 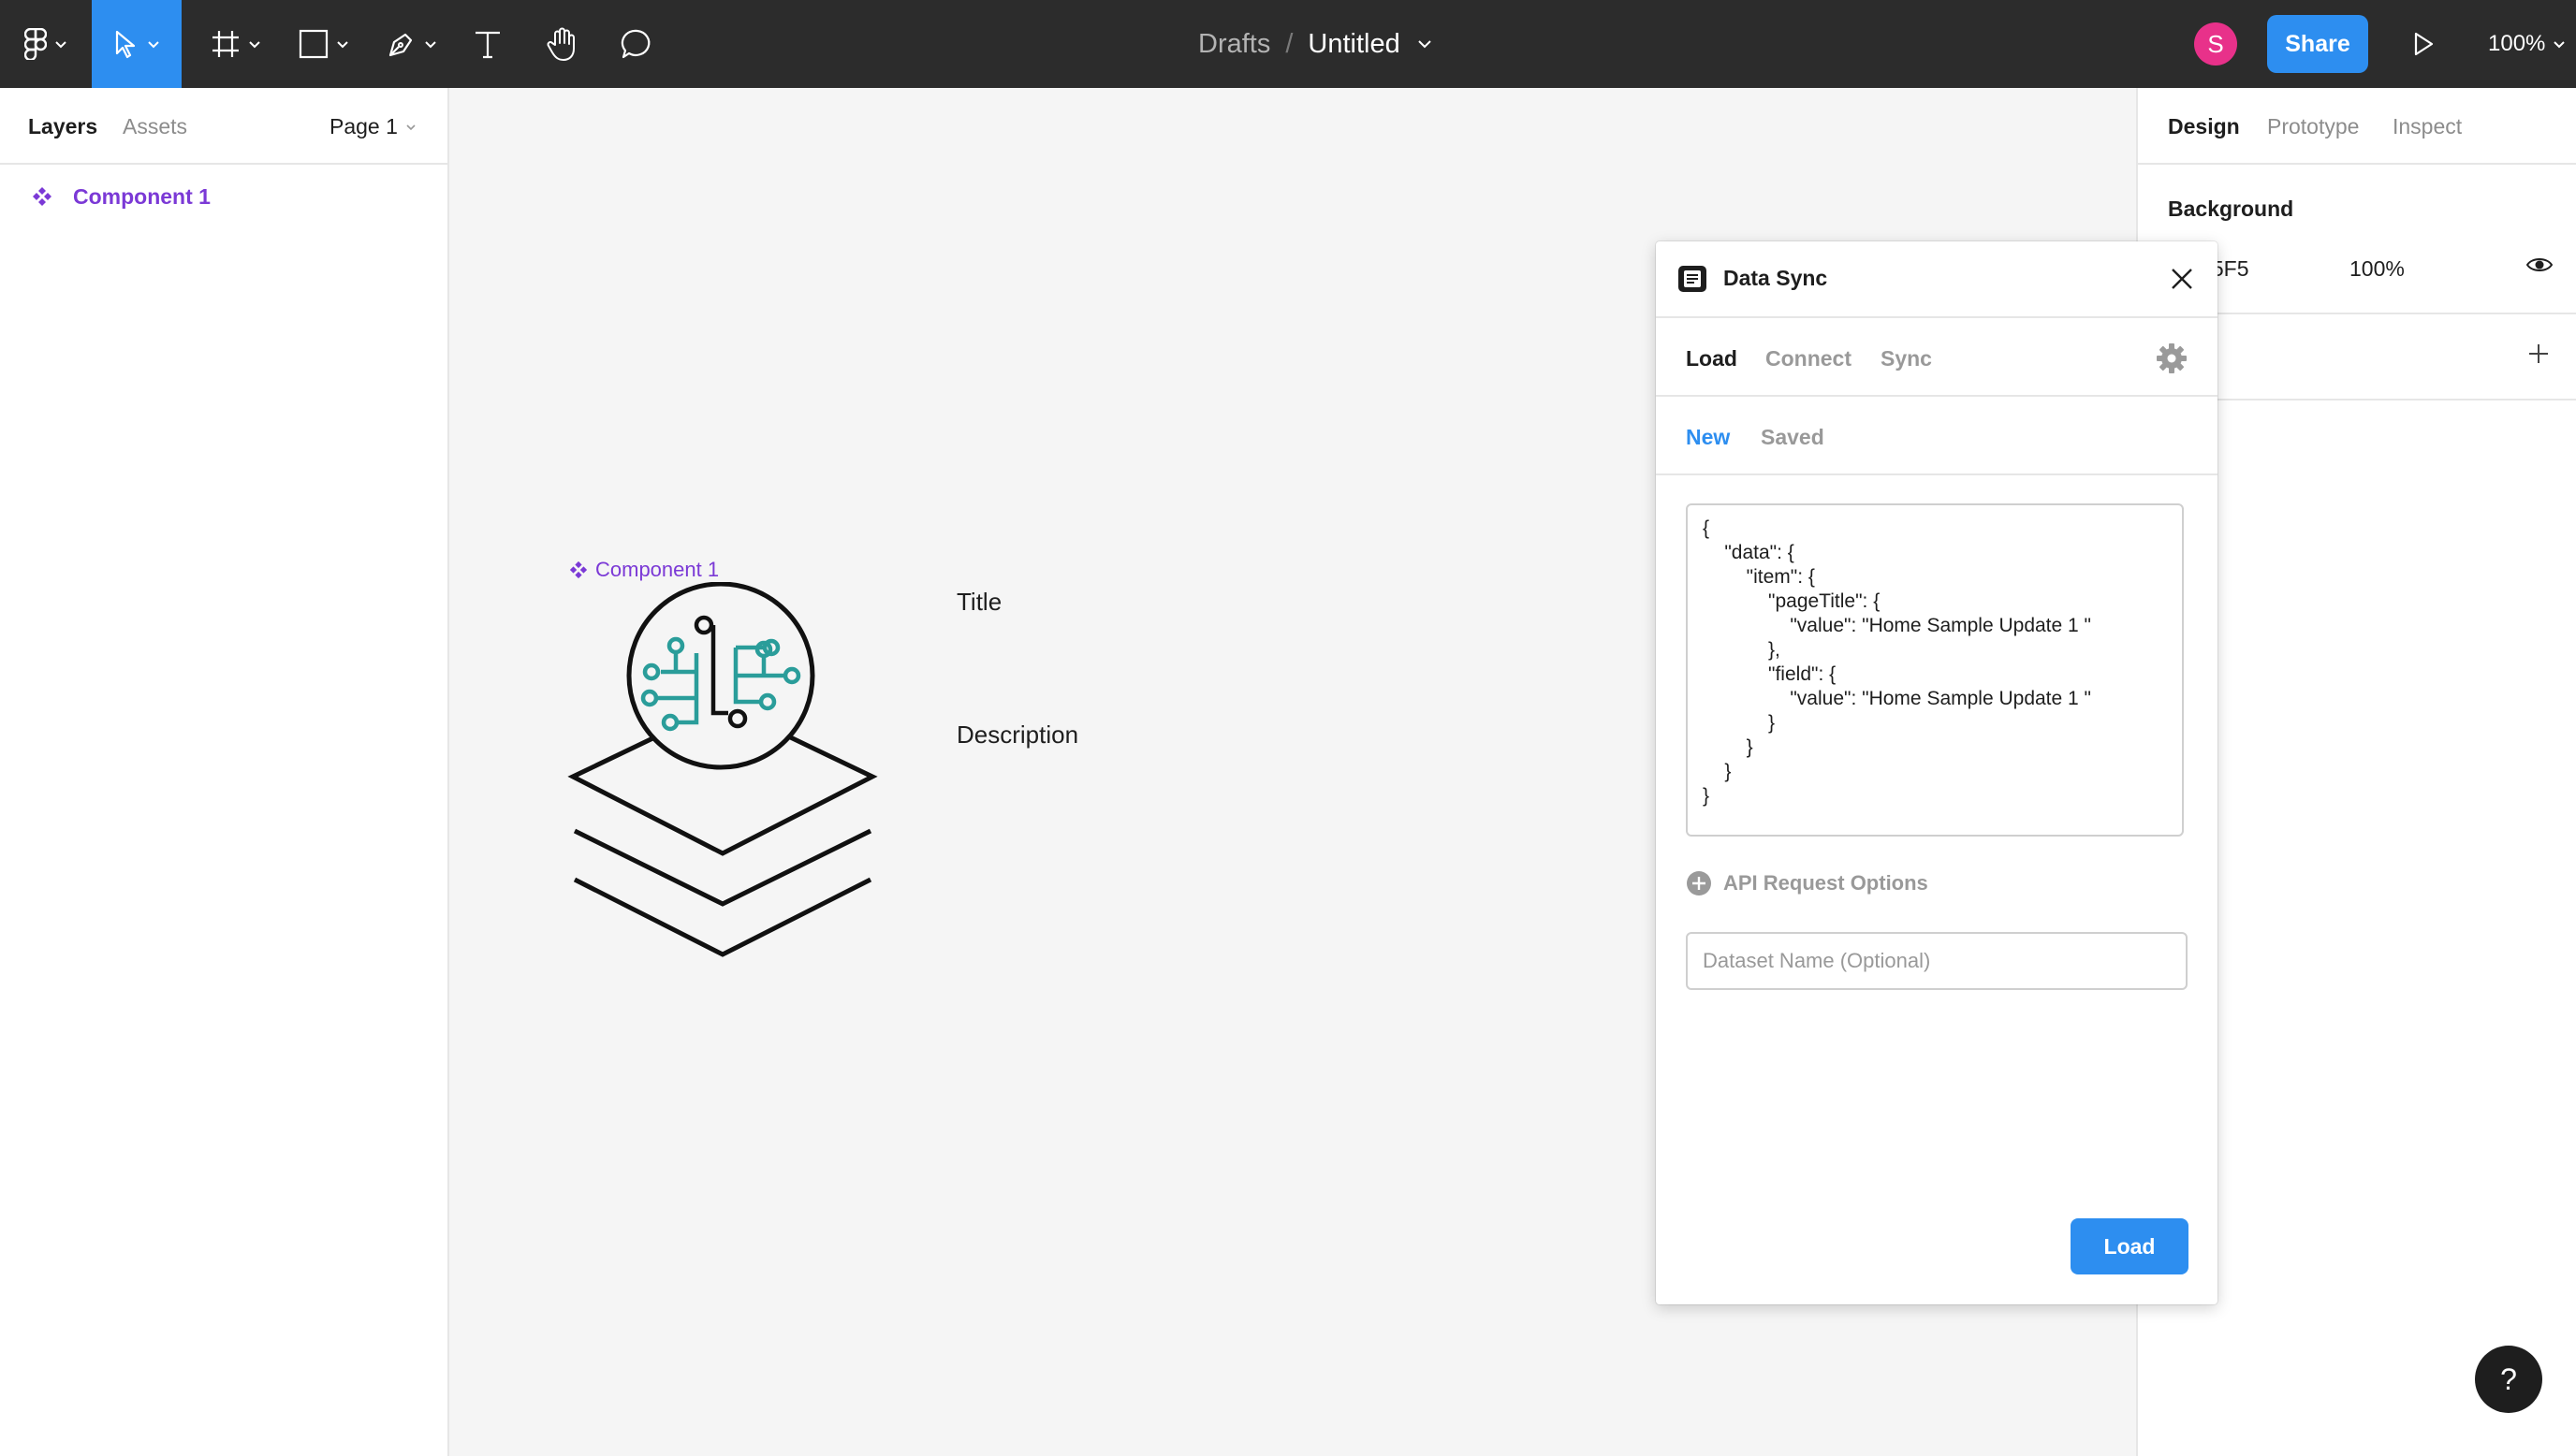 I want to click on frame-tool-button, so click(x=236, y=44).